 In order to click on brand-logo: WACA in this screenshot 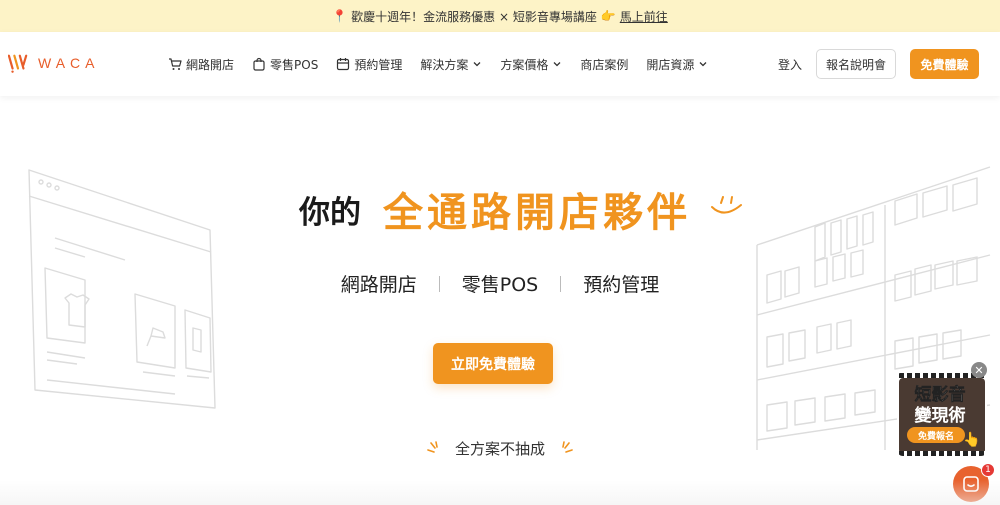, I will do `click(53, 63)`.